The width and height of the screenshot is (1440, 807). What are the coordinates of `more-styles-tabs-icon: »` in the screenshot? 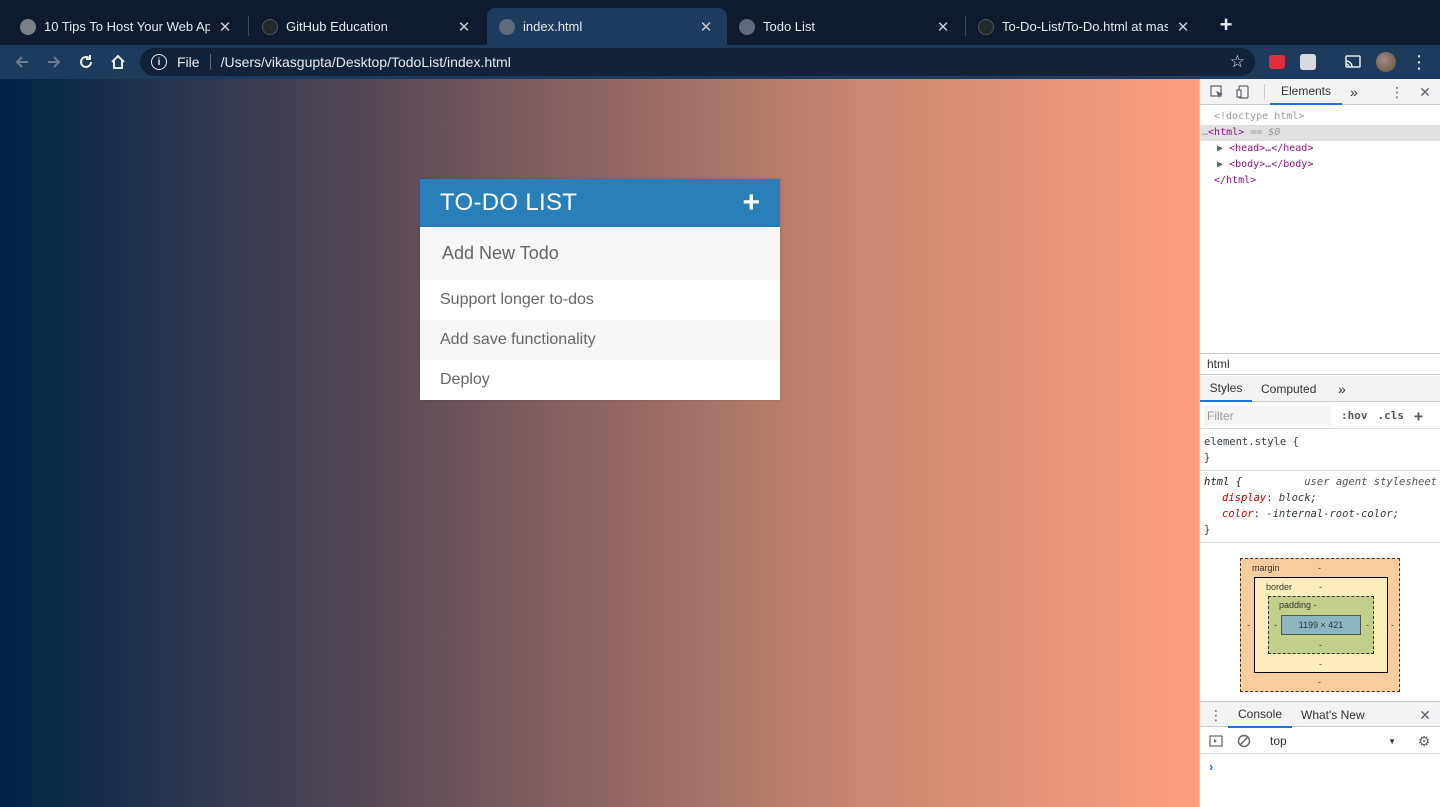 It's located at (1342, 389).